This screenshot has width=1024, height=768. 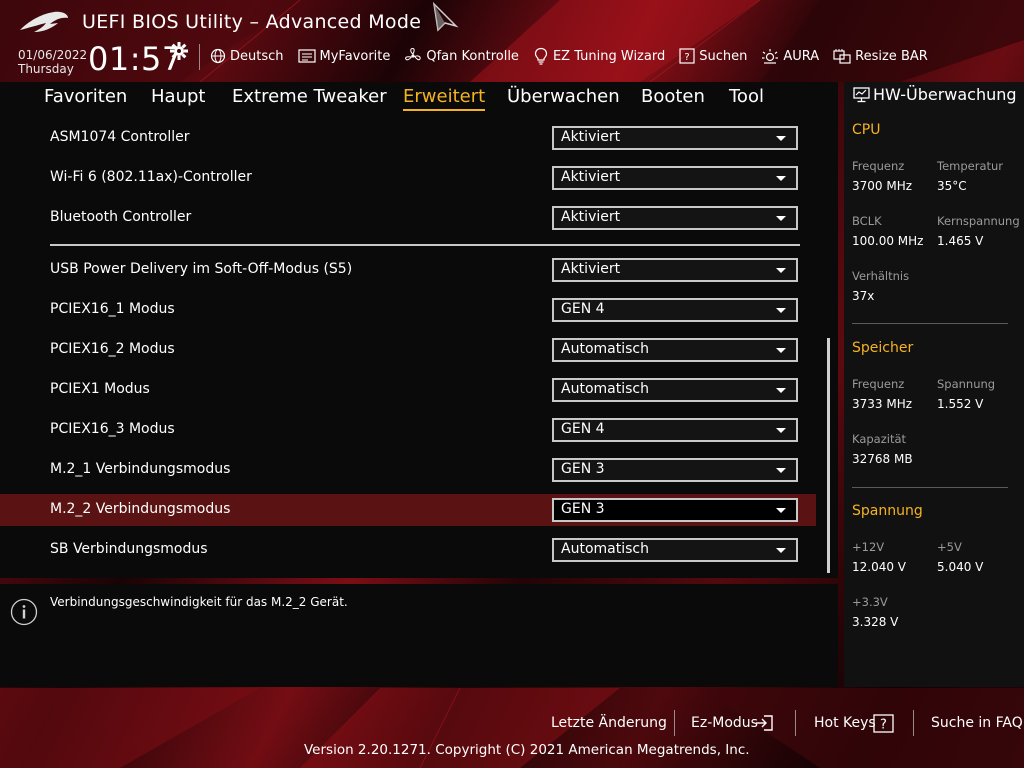 What do you see at coordinates (112, 349) in the screenshot?
I see `setting-label: PCIEX16_2 Modus` at bounding box center [112, 349].